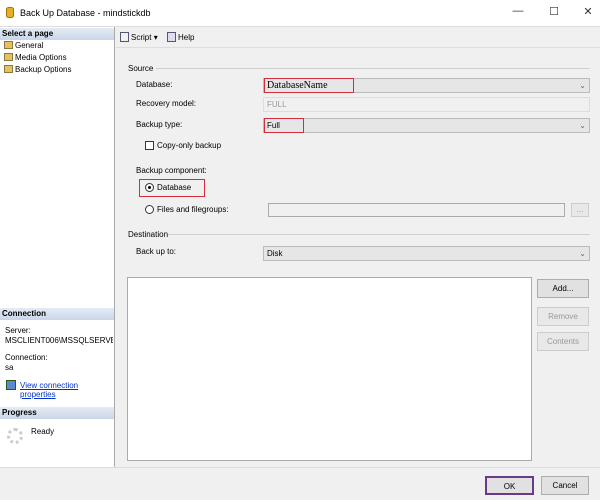 The width and height of the screenshot is (600, 500). Describe the element at coordinates (9, 367) in the screenshot. I see `connection-value: sa` at that location.